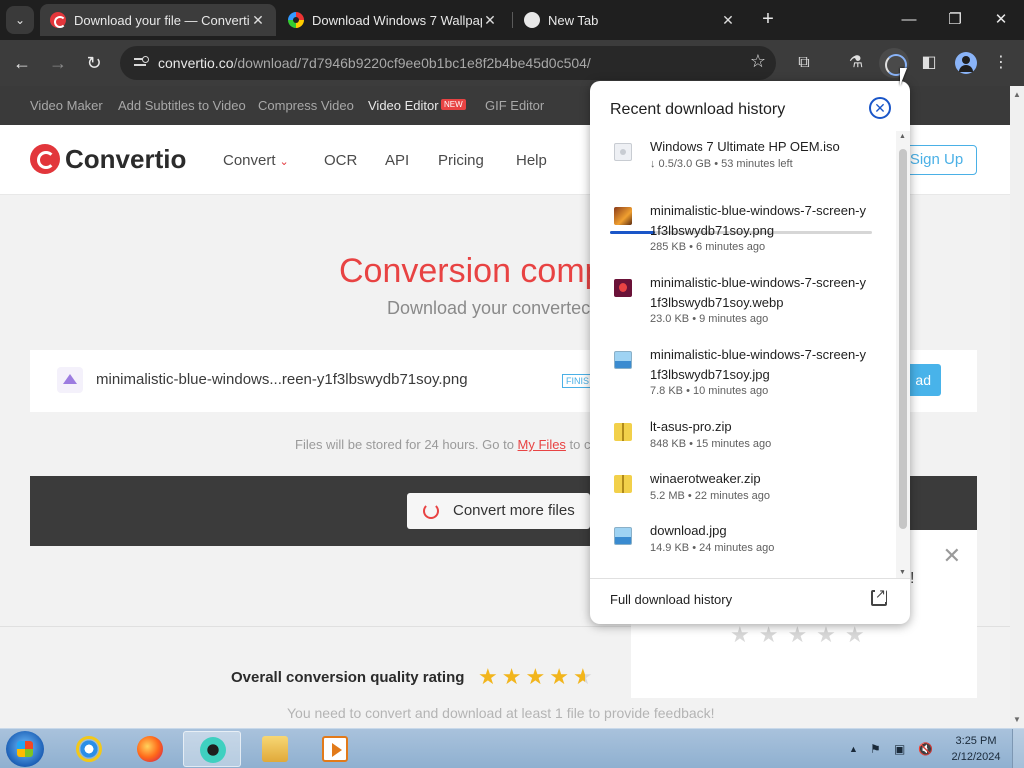  I want to click on new-tab-button: +, so click(768, 20).